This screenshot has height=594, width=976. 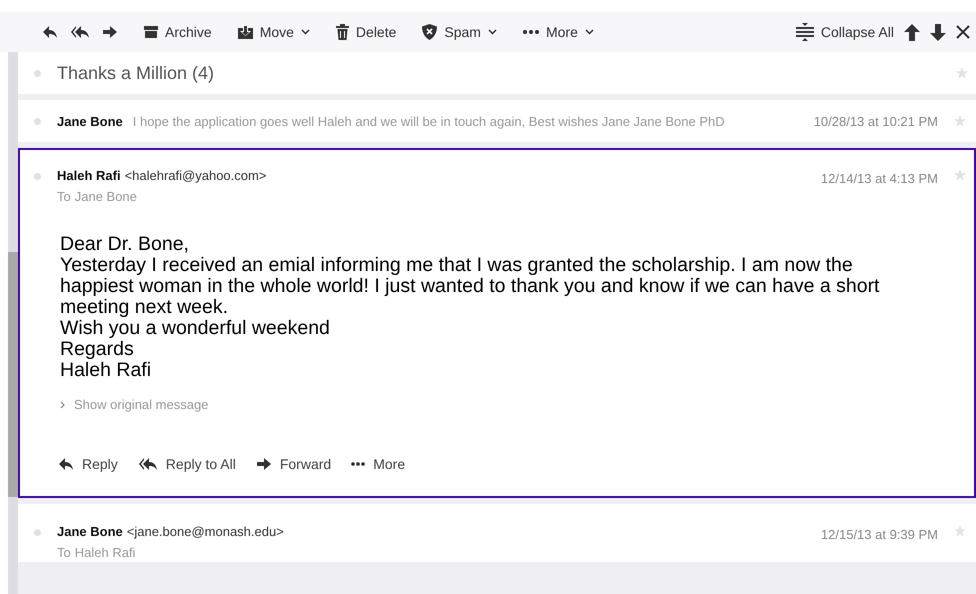 I want to click on spam-button: Spam, so click(x=459, y=32).